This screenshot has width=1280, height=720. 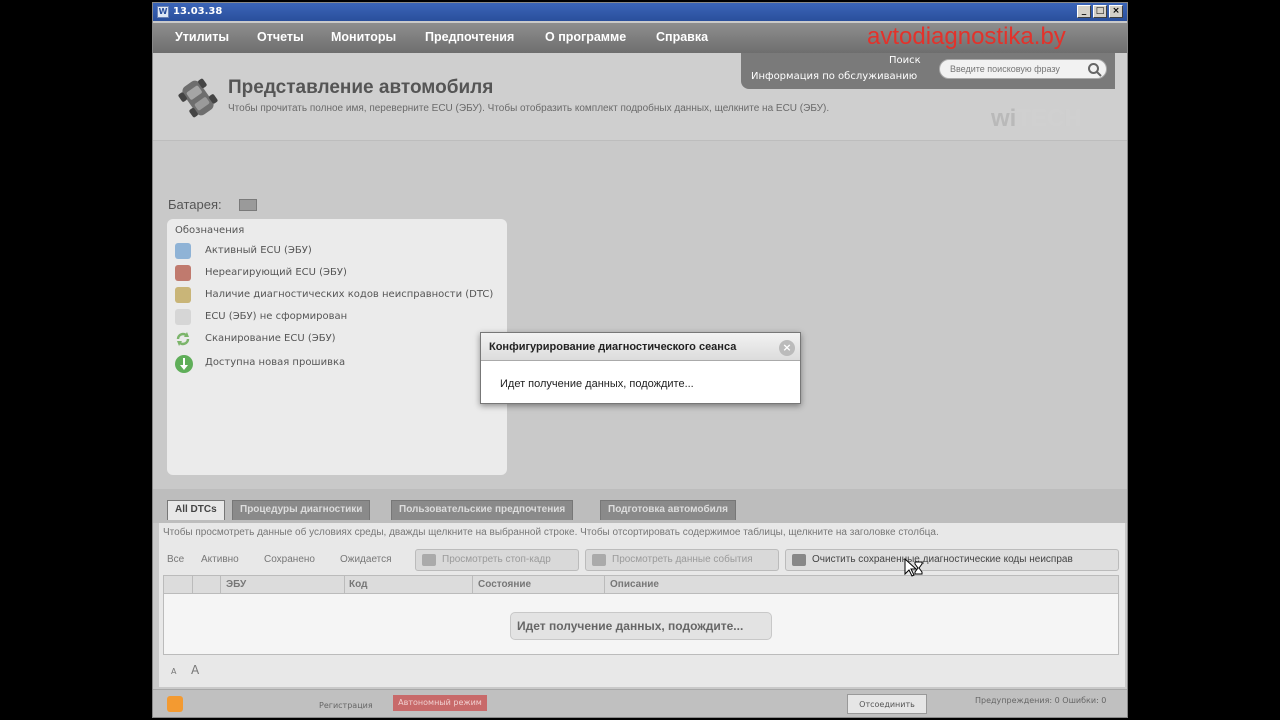 What do you see at coordinates (1023, 69) in the screenshot?
I see `search-input` at bounding box center [1023, 69].